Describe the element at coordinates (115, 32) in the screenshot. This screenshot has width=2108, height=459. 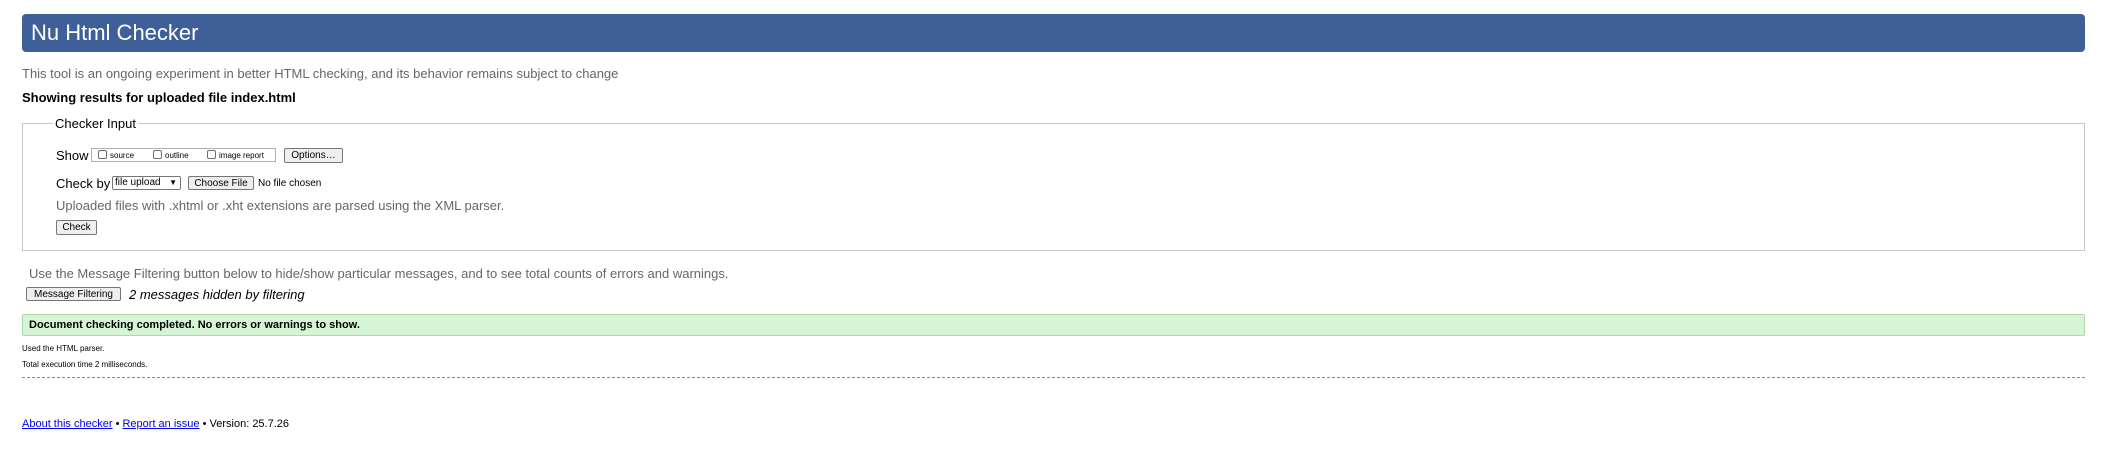
I see `page-title: Nu Html Checker` at that location.